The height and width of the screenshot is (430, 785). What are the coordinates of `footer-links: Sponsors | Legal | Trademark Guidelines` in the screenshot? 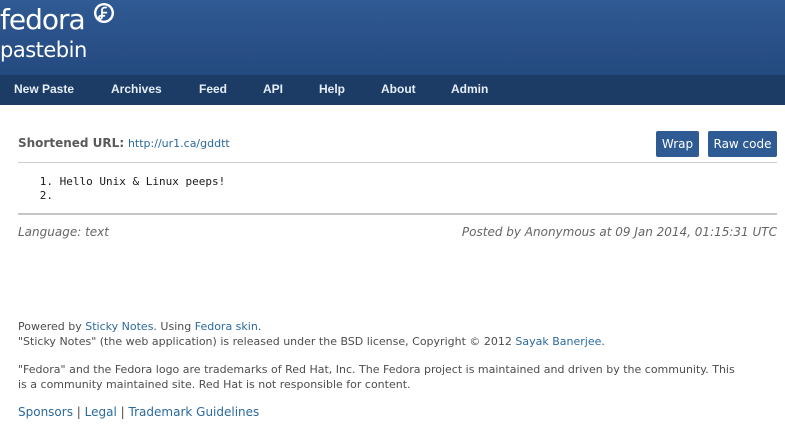 It's located at (138, 412).